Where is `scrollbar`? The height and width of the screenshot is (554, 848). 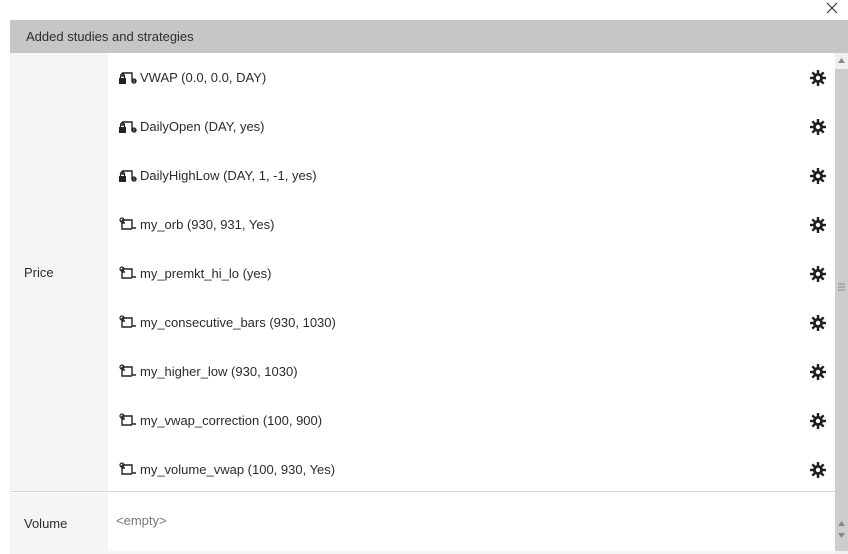
scrollbar is located at coordinates (841, 303).